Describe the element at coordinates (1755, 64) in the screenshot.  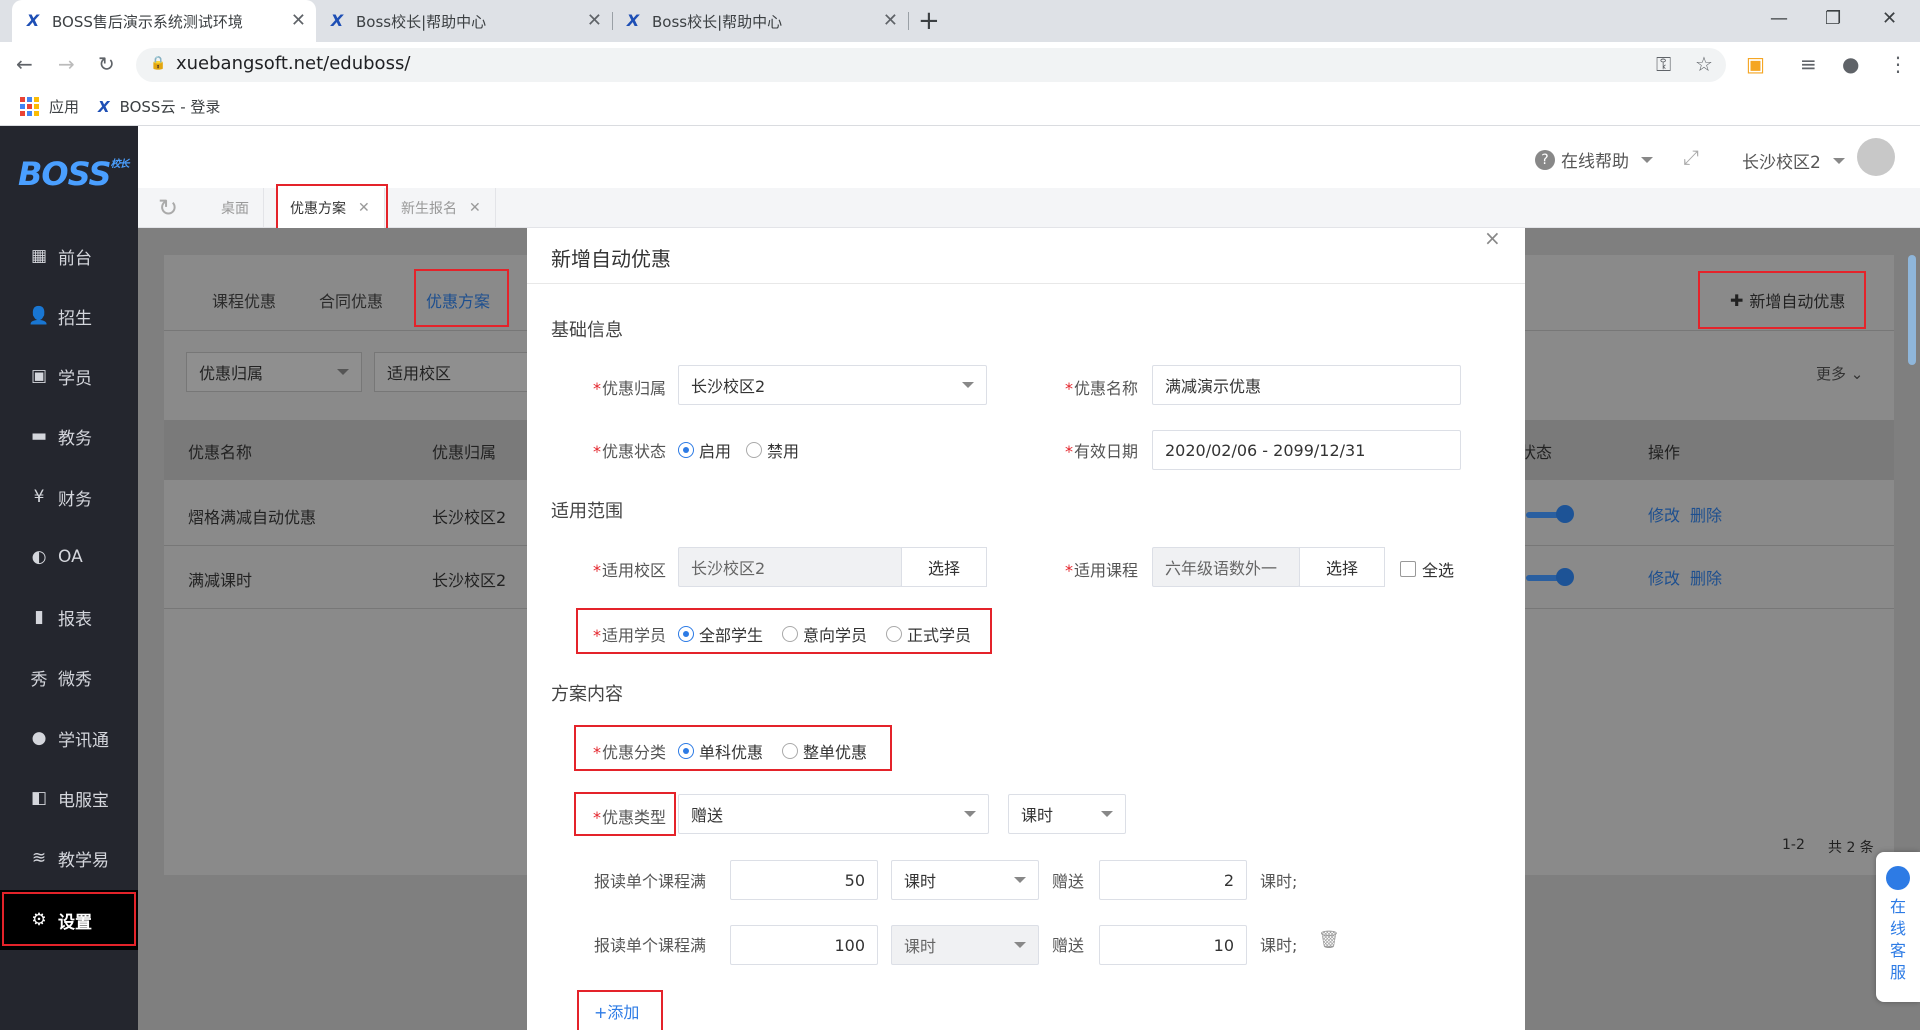
I see `extension-icon: ▣` at that location.